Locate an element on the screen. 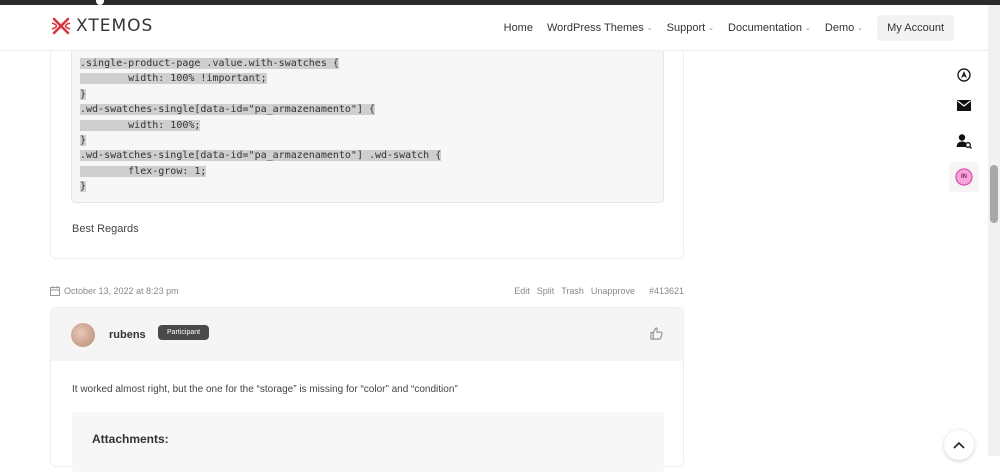 The width and height of the screenshot is (1000, 472). unapprove-link: Unapprove is located at coordinates (613, 291).